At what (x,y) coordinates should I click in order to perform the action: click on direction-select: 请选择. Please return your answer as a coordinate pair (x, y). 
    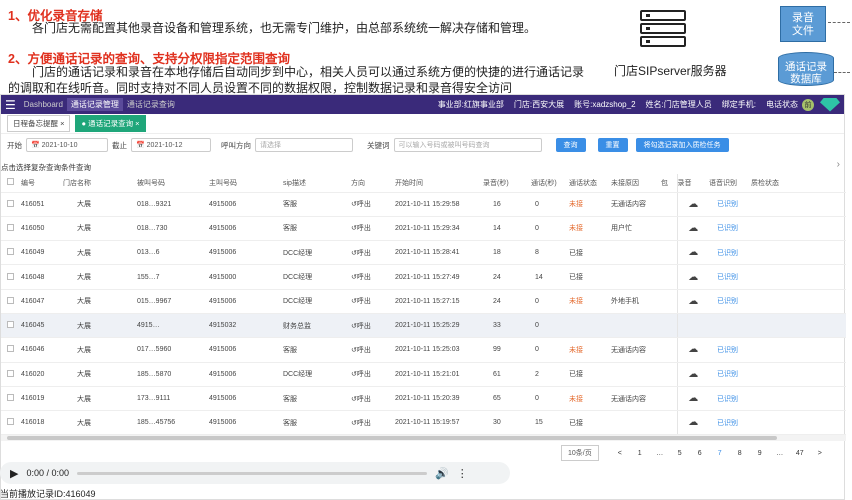
    Looking at the image, I should click on (304, 145).